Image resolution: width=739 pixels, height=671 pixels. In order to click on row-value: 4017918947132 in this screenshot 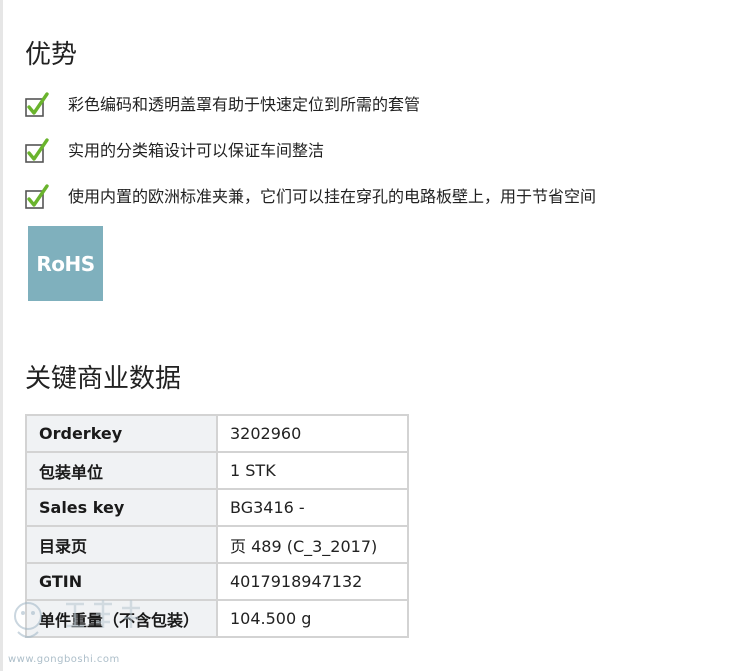, I will do `click(312, 581)`.